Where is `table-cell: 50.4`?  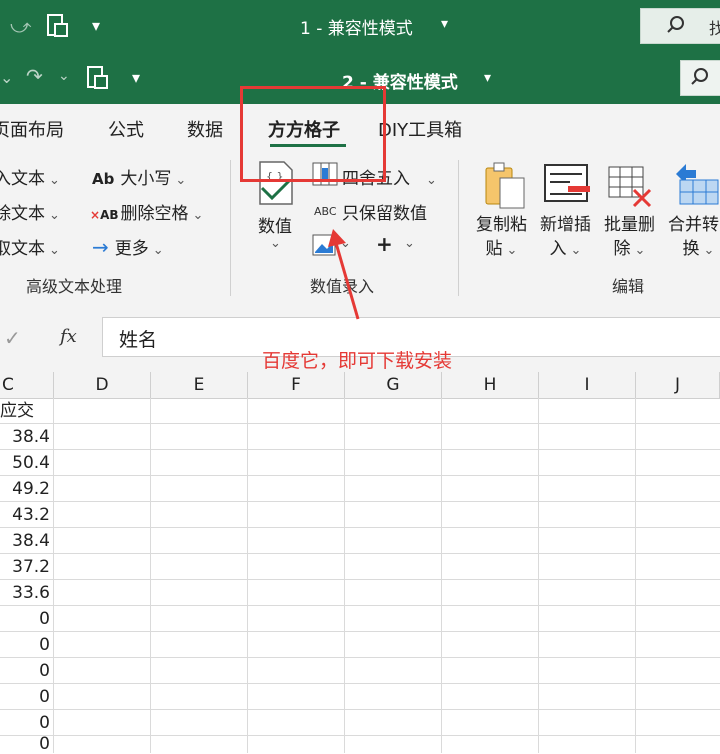
table-cell: 50.4 is located at coordinates (25, 463).